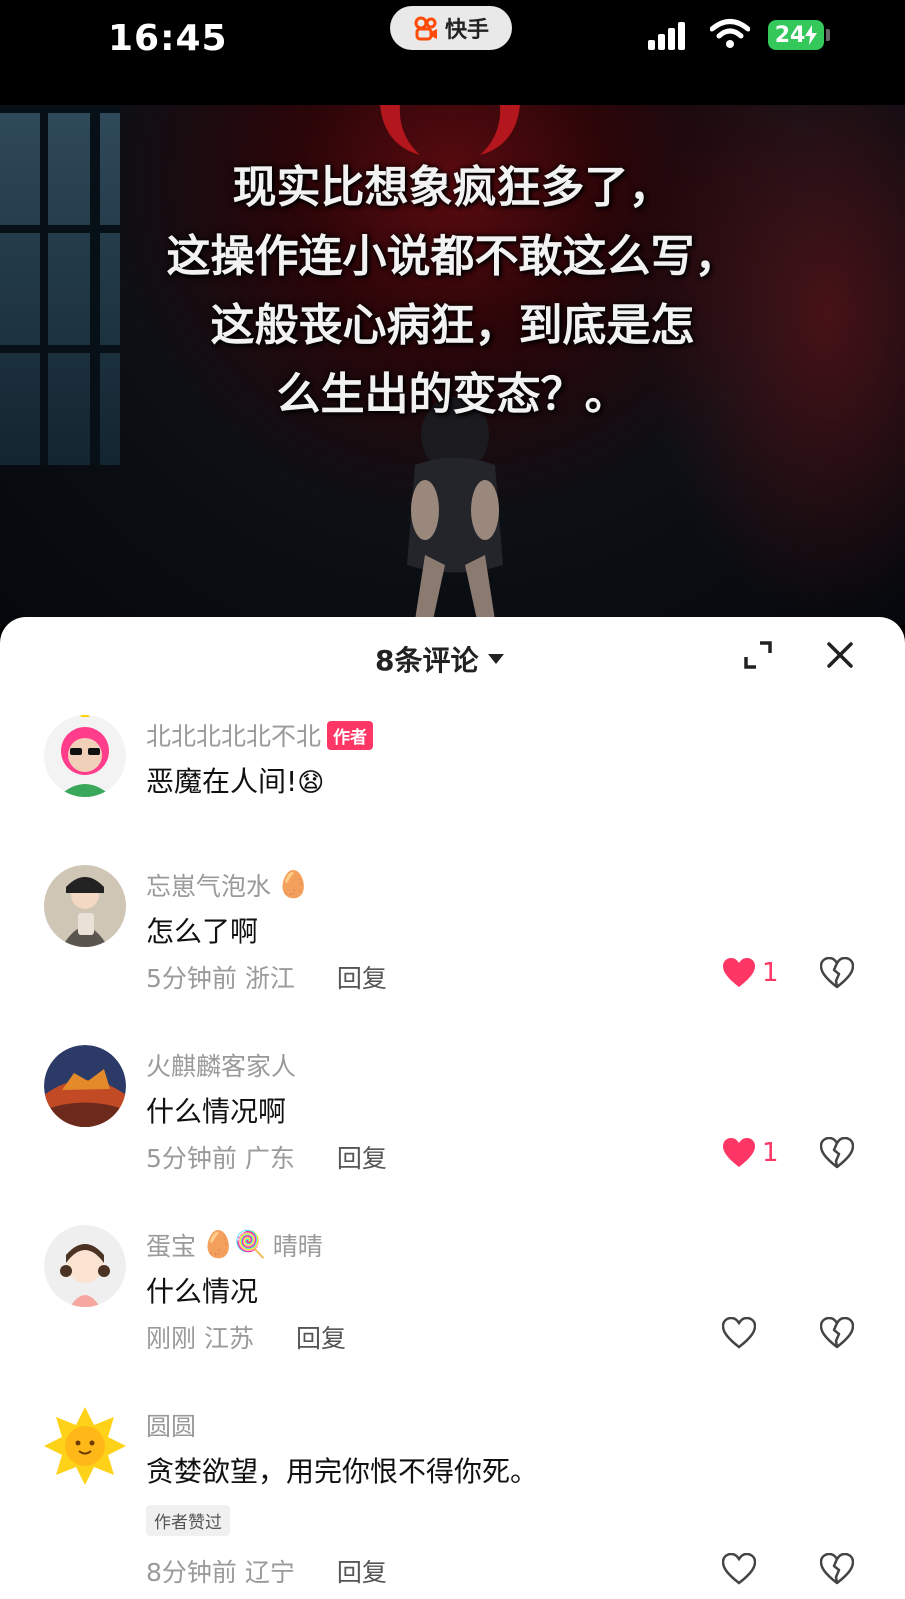  Describe the element at coordinates (191, 1572) in the screenshot. I see `comment-time: 8分钟前` at that location.